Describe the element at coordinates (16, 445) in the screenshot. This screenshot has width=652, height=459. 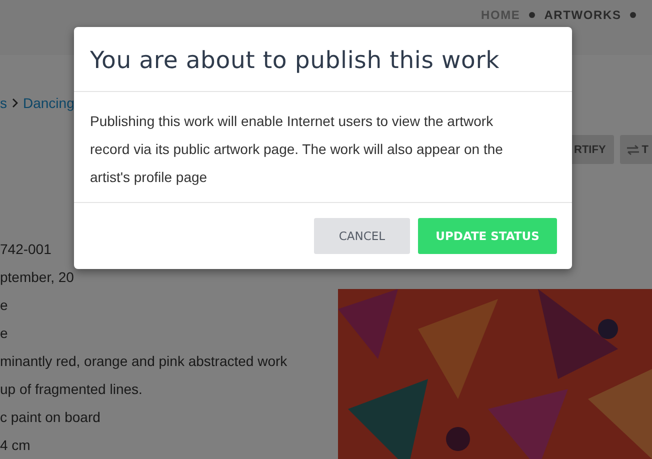
I see `detail-text: 4 cm` at that location.